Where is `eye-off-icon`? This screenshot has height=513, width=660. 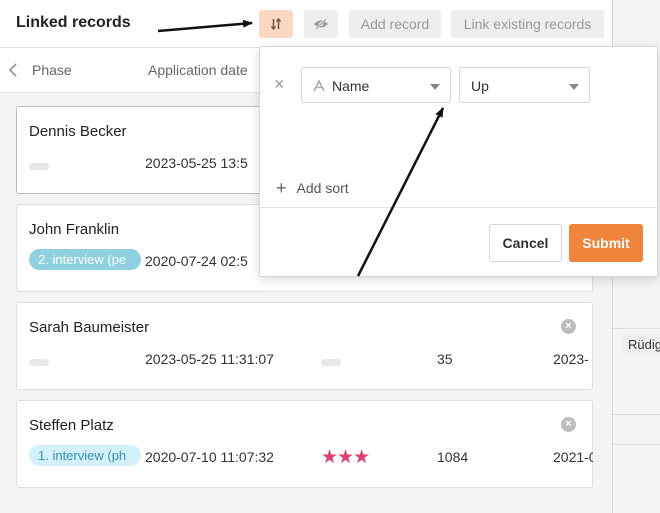 eye-off-icon is located at coordinates (321, 24).